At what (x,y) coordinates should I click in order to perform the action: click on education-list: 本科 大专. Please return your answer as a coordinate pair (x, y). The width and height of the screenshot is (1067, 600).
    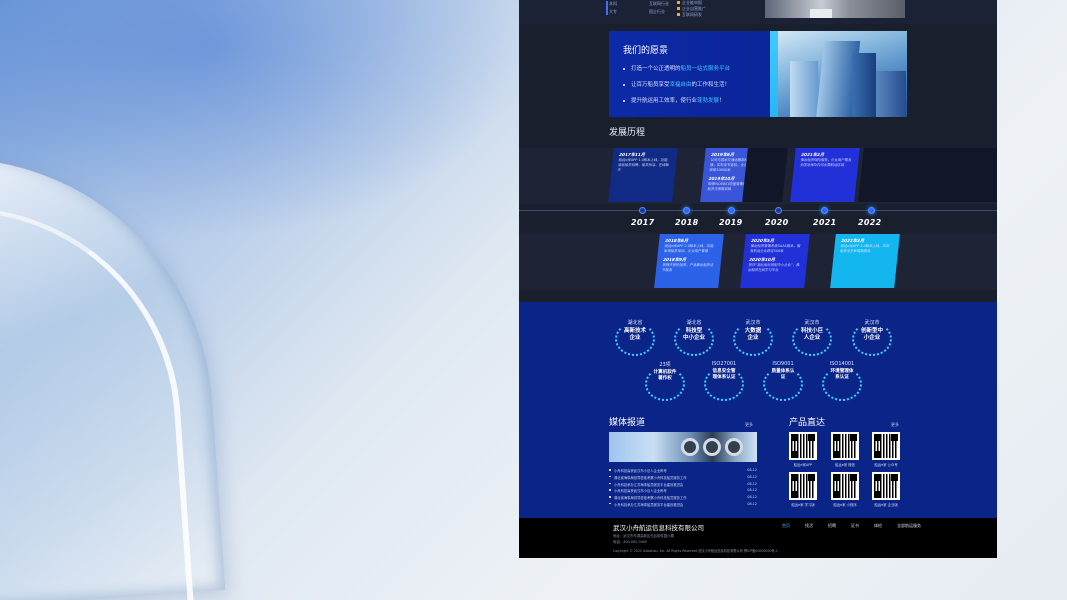
    Looking at the image, I should click on (611, 8).